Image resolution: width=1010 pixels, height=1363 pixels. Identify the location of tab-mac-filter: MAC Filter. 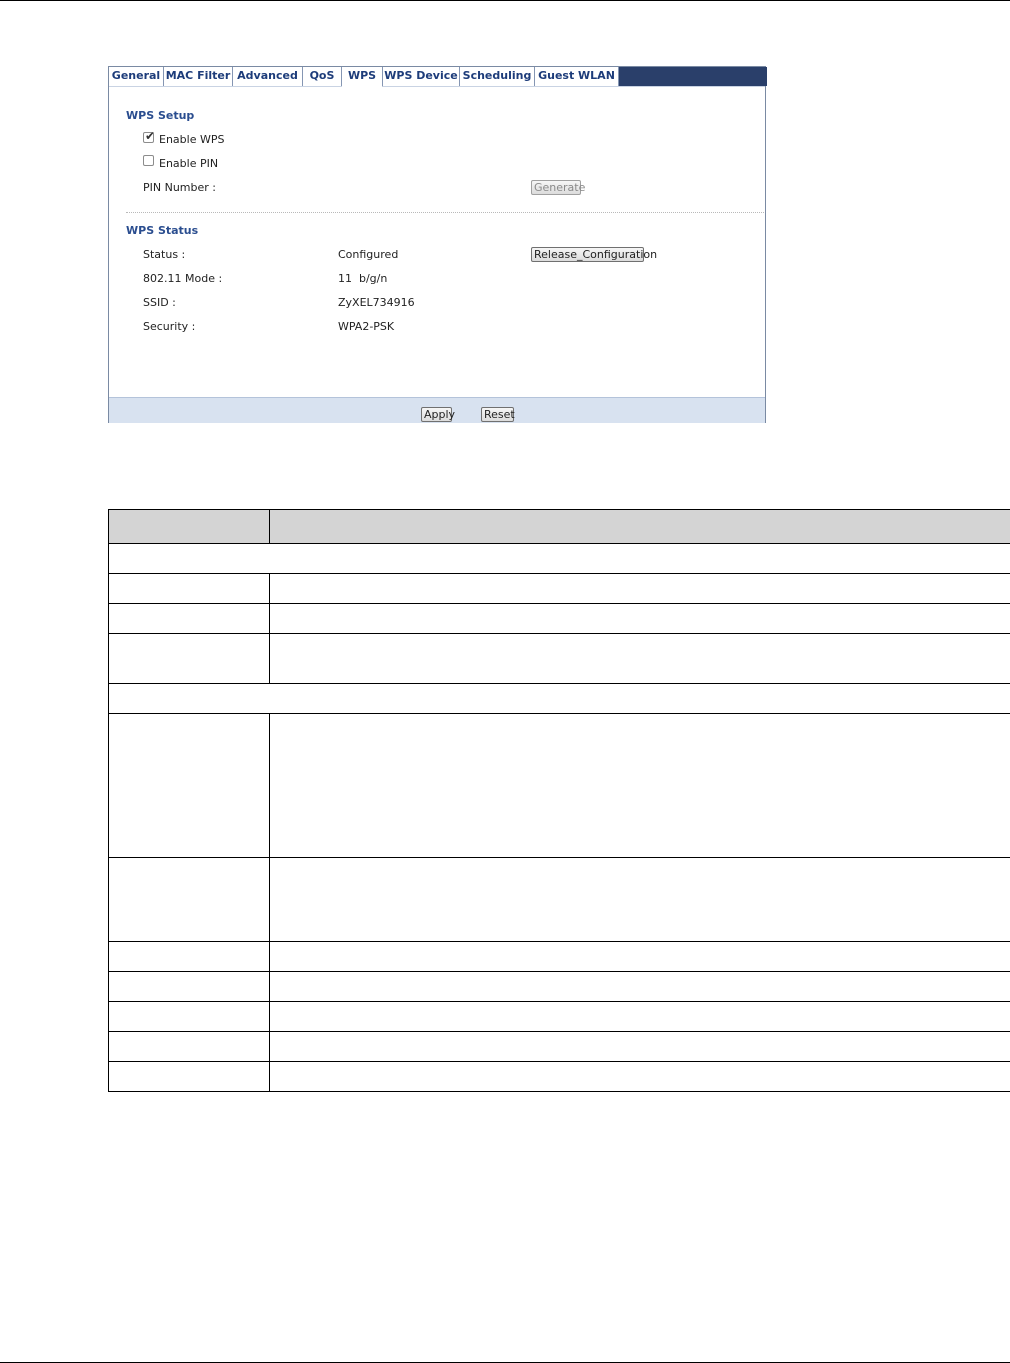
(198, 76).